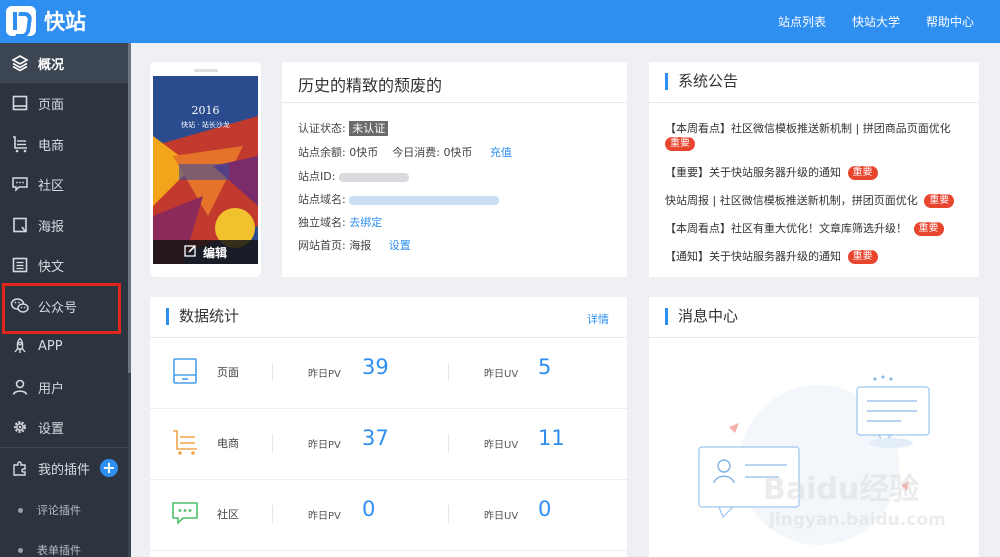 Image resolution: width=1000 pixels, height=557 pixels. I want to click on notice-text: 【本周看点】社区有重大优化！文章库筛选升级！, so click(786, 228).